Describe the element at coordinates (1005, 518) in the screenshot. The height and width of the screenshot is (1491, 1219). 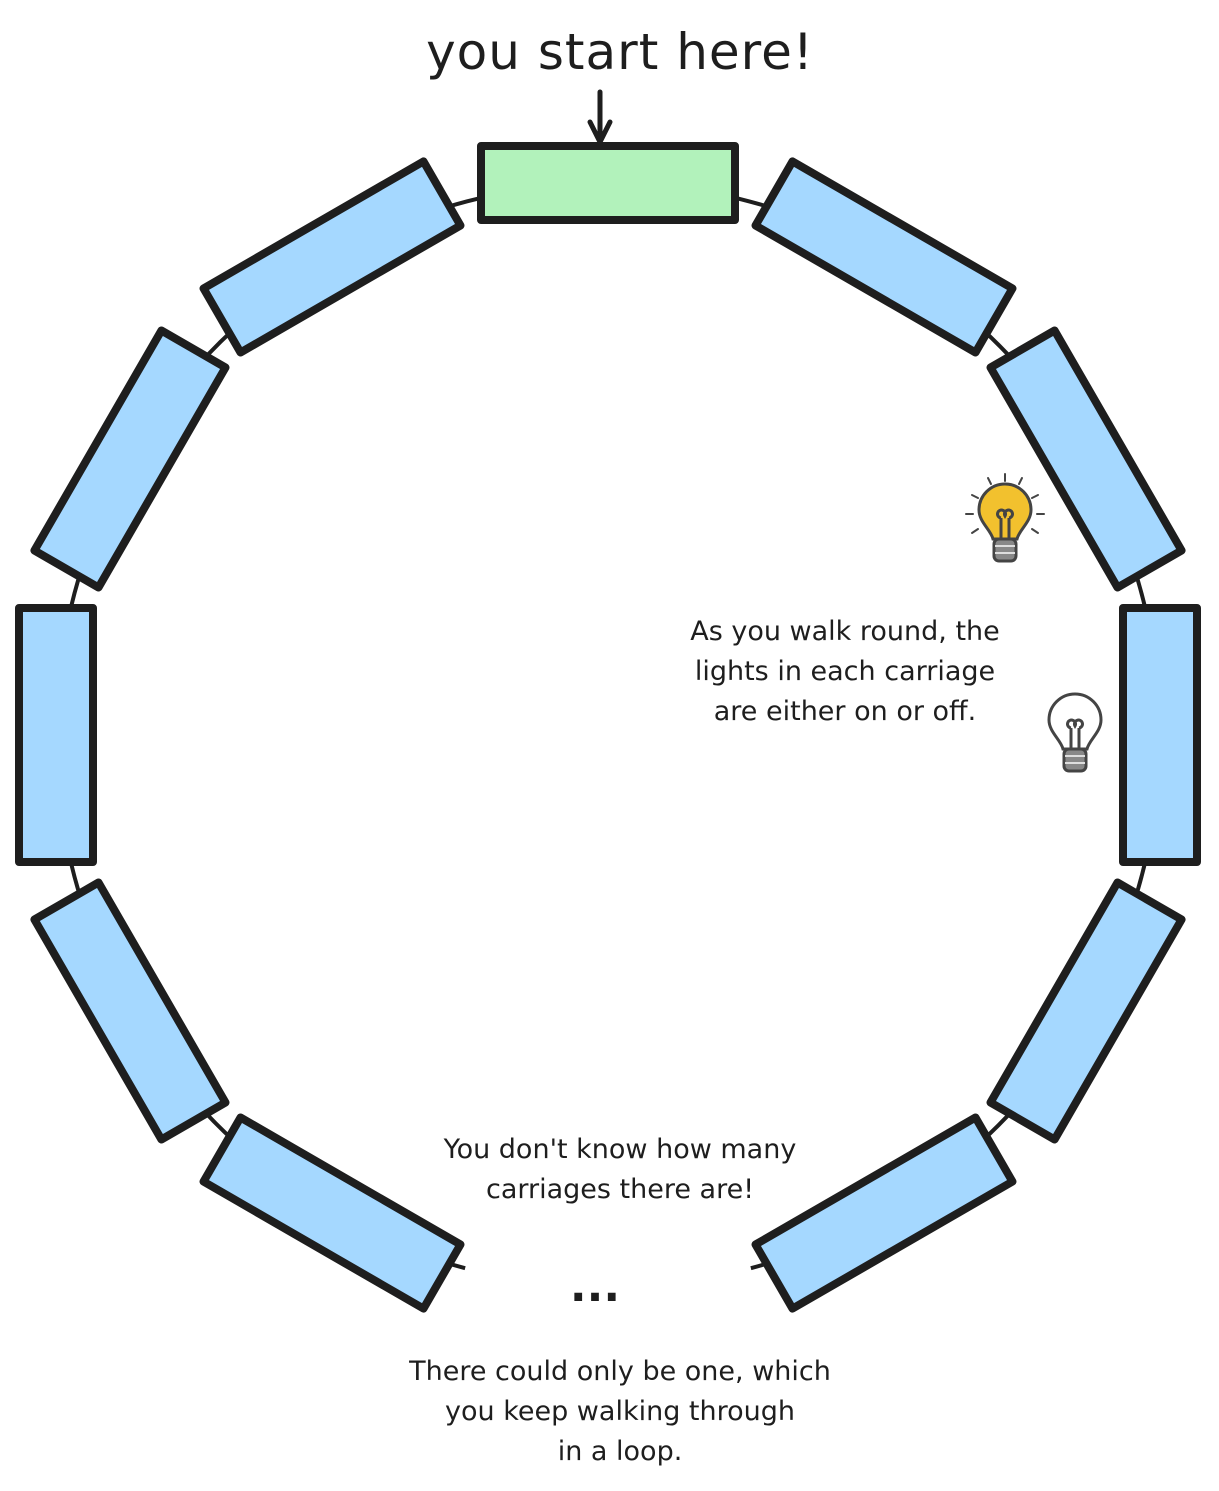
I see `lightbulb-on-icon` at that location.